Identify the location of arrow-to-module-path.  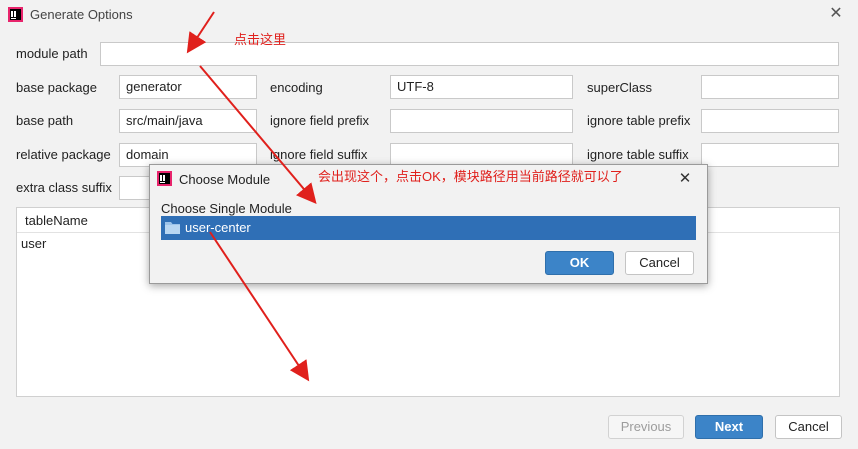
(200, 32).